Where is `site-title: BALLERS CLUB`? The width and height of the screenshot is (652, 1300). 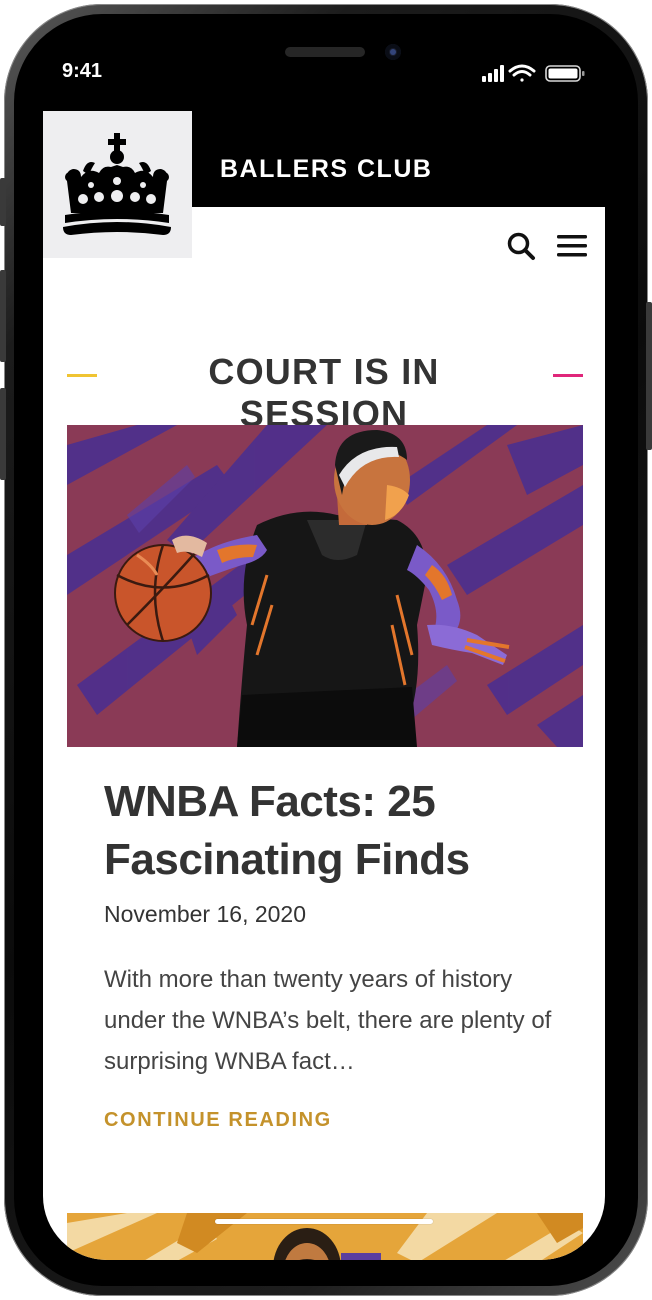 site-title: BALLERS CLUB is located at coordinates (326, 169).